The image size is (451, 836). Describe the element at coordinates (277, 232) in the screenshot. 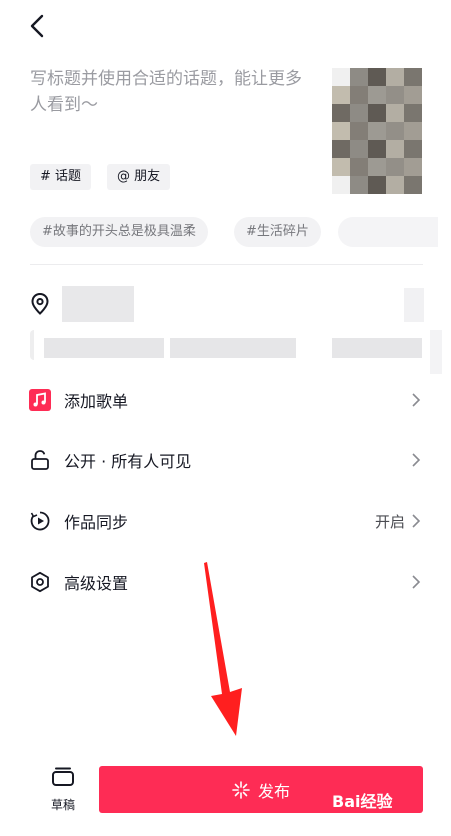

I see `suggested-topic: #生活碎片` at that location.